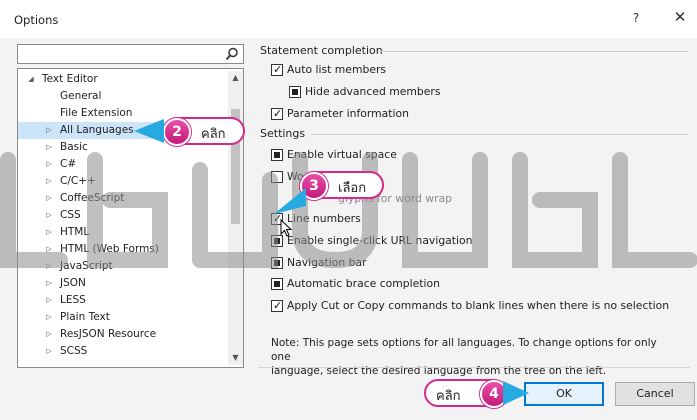 Image resolution: width=697 pixels, height=420 pixels. I want to click on virtual-space-checkbox, so click(277, 155).